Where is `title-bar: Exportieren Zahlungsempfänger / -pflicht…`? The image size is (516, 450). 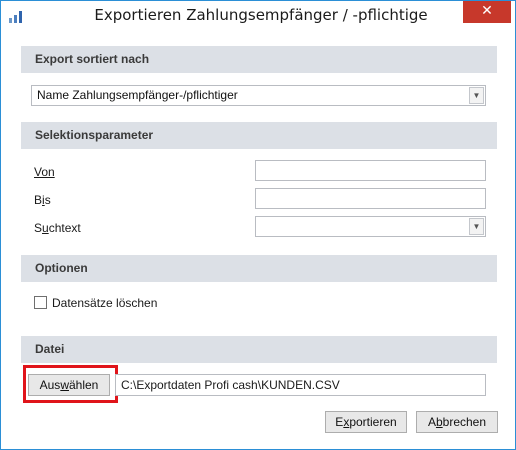 title-bar: Exportieren Zahlungsempfänger / -pflicht… is located at coordinates (258, 16).